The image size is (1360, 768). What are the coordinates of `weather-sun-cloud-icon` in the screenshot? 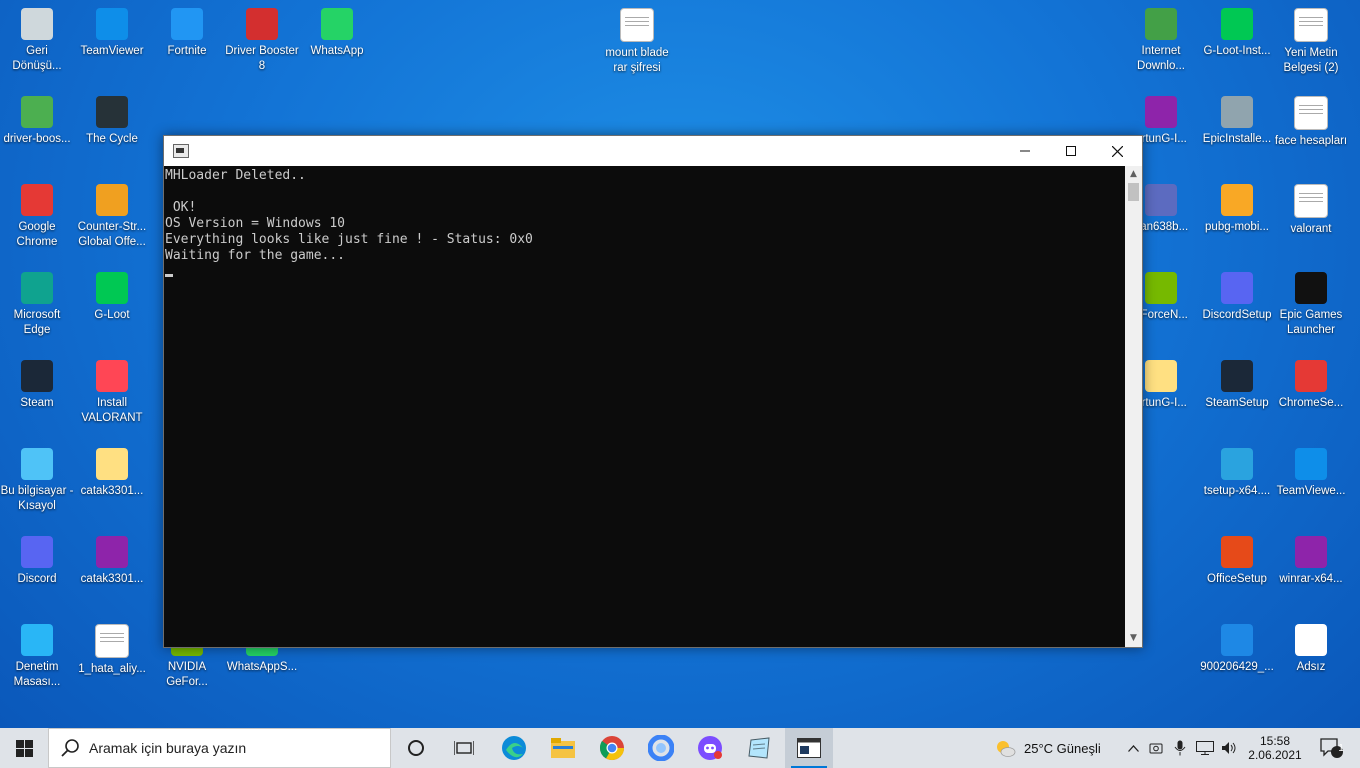 It's located at (1006, 749).